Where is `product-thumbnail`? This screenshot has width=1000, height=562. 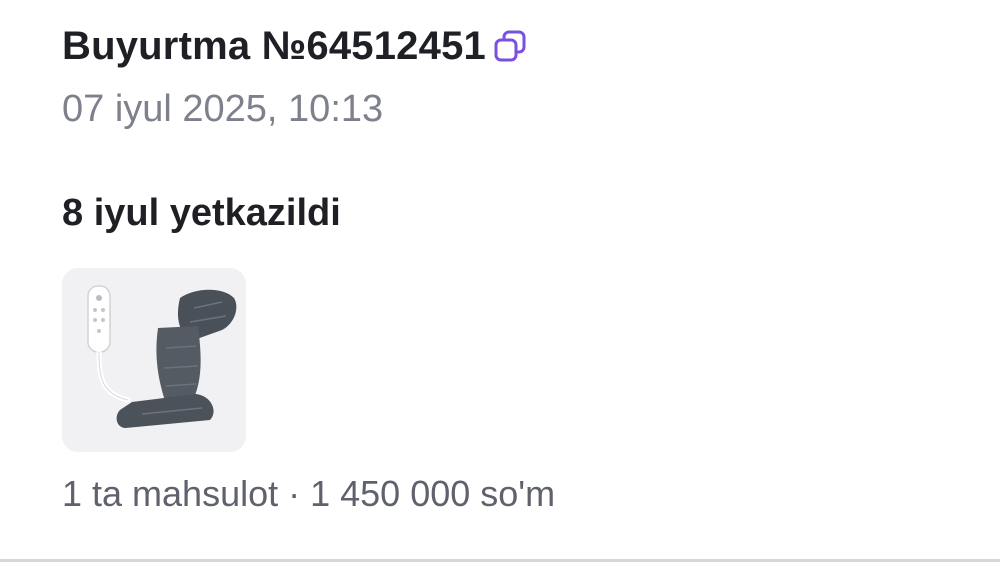 product-thumbnail is located at coordinates (154, 360).